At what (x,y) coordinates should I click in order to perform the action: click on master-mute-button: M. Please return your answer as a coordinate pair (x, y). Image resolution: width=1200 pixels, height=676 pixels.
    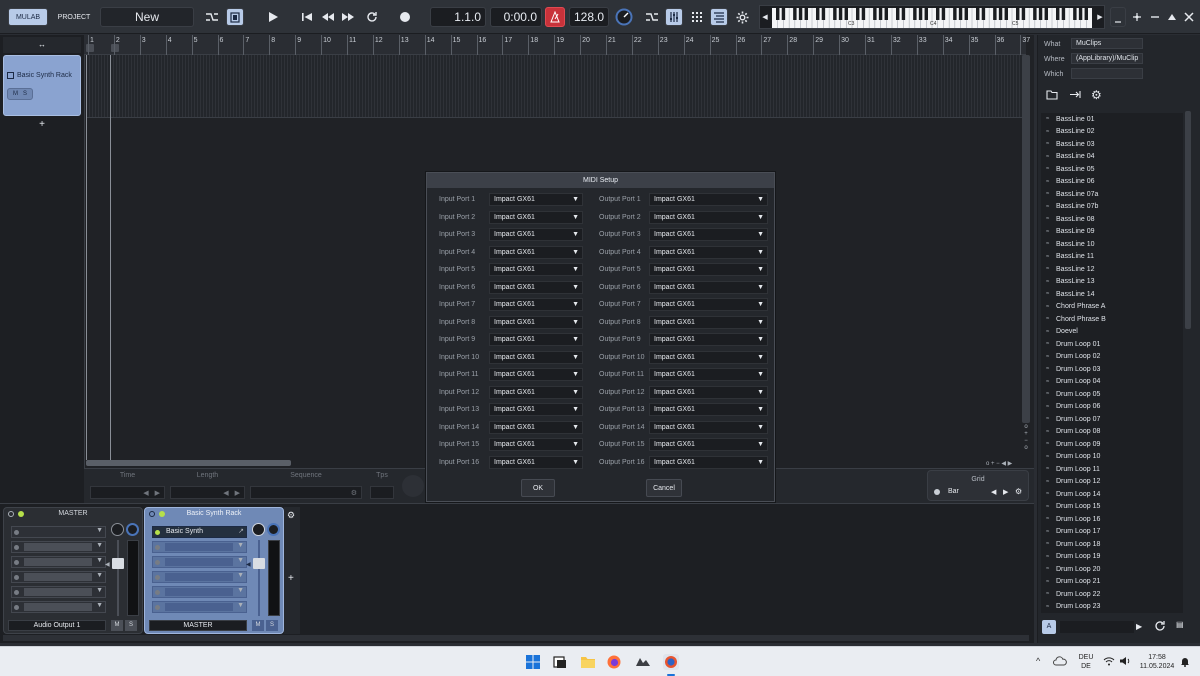
    Looking at the image, I should click on (117, 625).